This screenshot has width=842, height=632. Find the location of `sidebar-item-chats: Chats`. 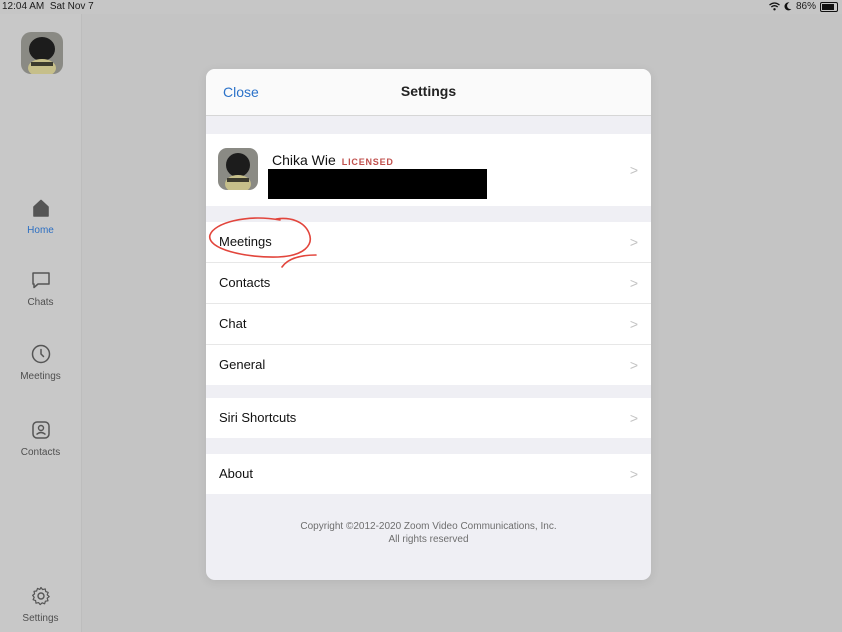

sidebar-item-chats: Chats is located at coordinates (40, 288).